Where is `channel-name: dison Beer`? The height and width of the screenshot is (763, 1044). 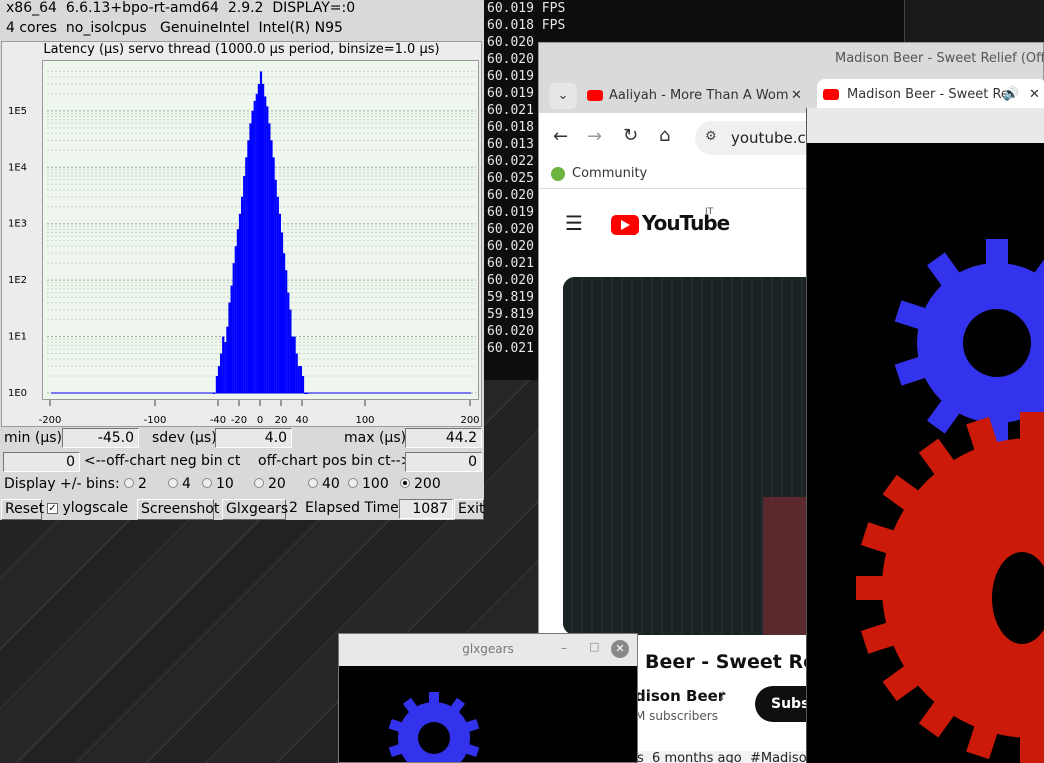 channel-name: dison Beer is located at coordinates (680, 696).